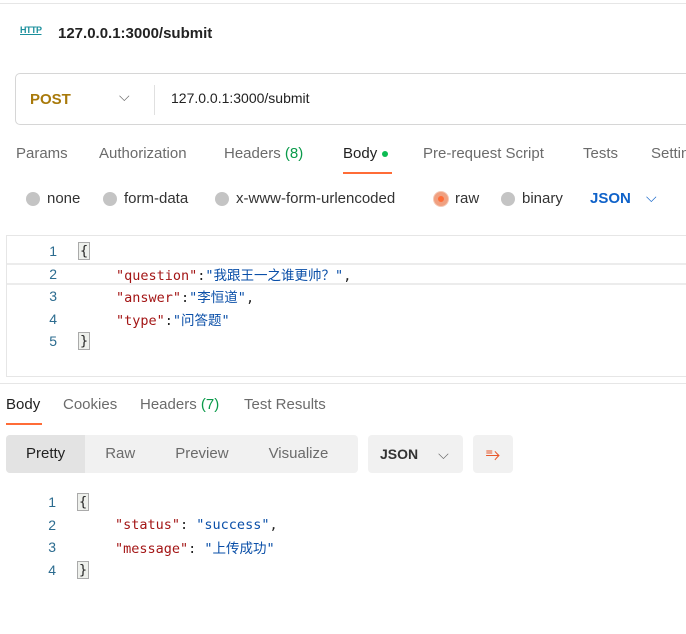 Image resolution: width=686 pixels, height=634 pixels. I want to click on divider, so click(154, 100).